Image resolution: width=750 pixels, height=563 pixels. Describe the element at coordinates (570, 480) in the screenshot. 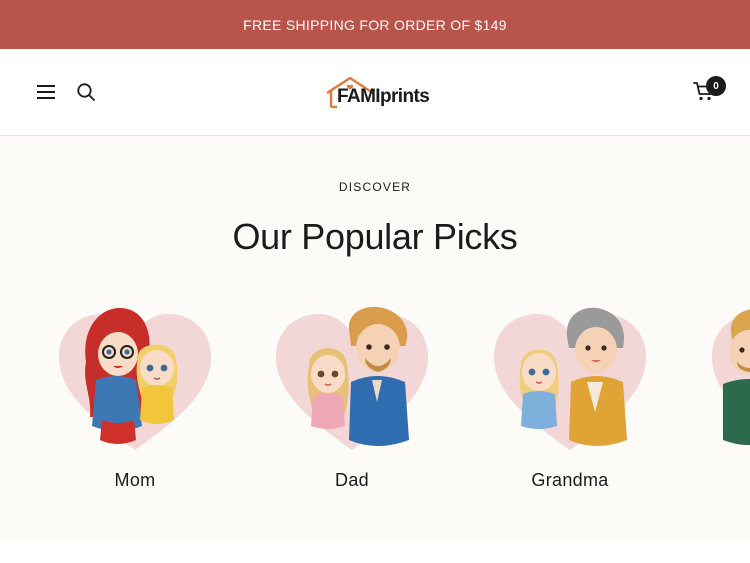

I see `pick-label-grandma: Grandma` at that location.